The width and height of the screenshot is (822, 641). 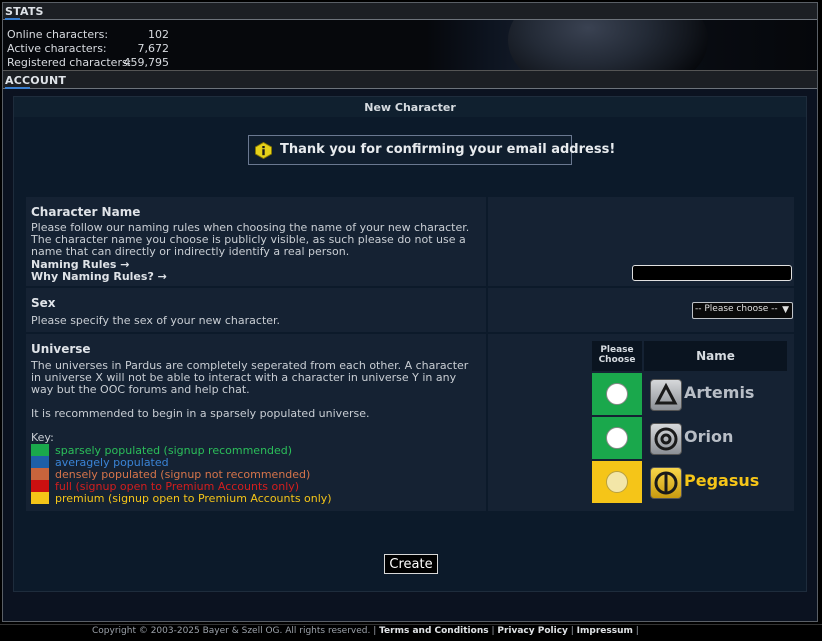 What do you see at coordinates (99, 276) in the screenshot?
I see `why-naming-rules-link: Why Naming Rules? →` at bounding box center [99, 276].